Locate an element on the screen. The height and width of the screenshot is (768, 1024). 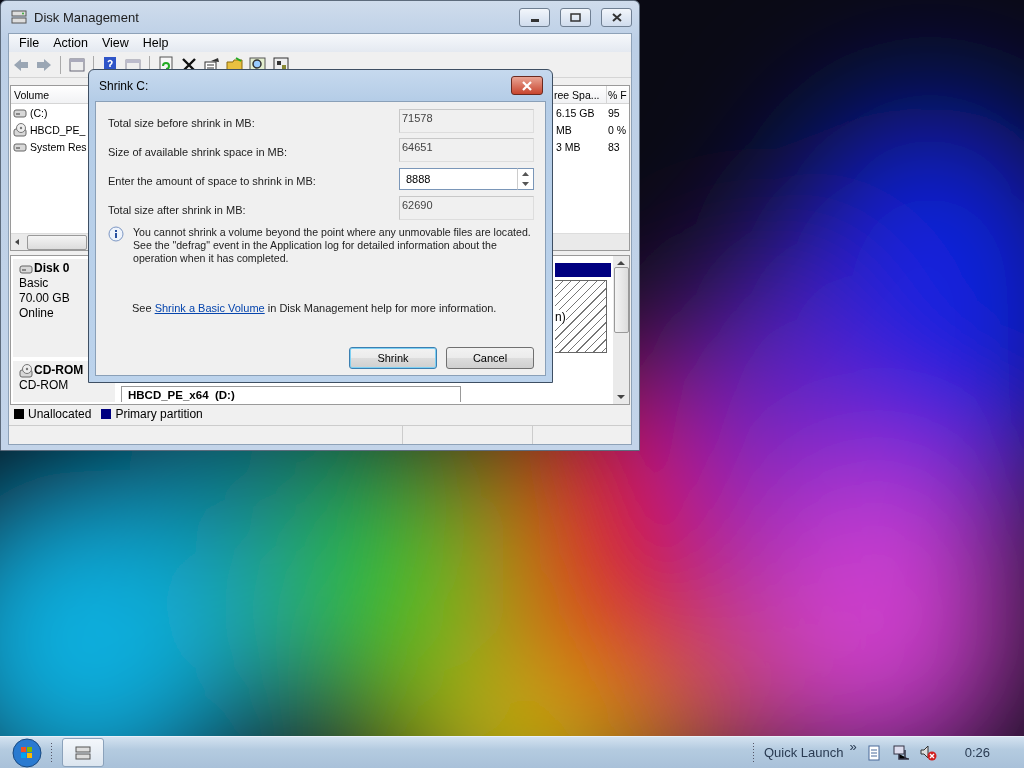
number-field: 8888 is located at coordinates (458, 179).